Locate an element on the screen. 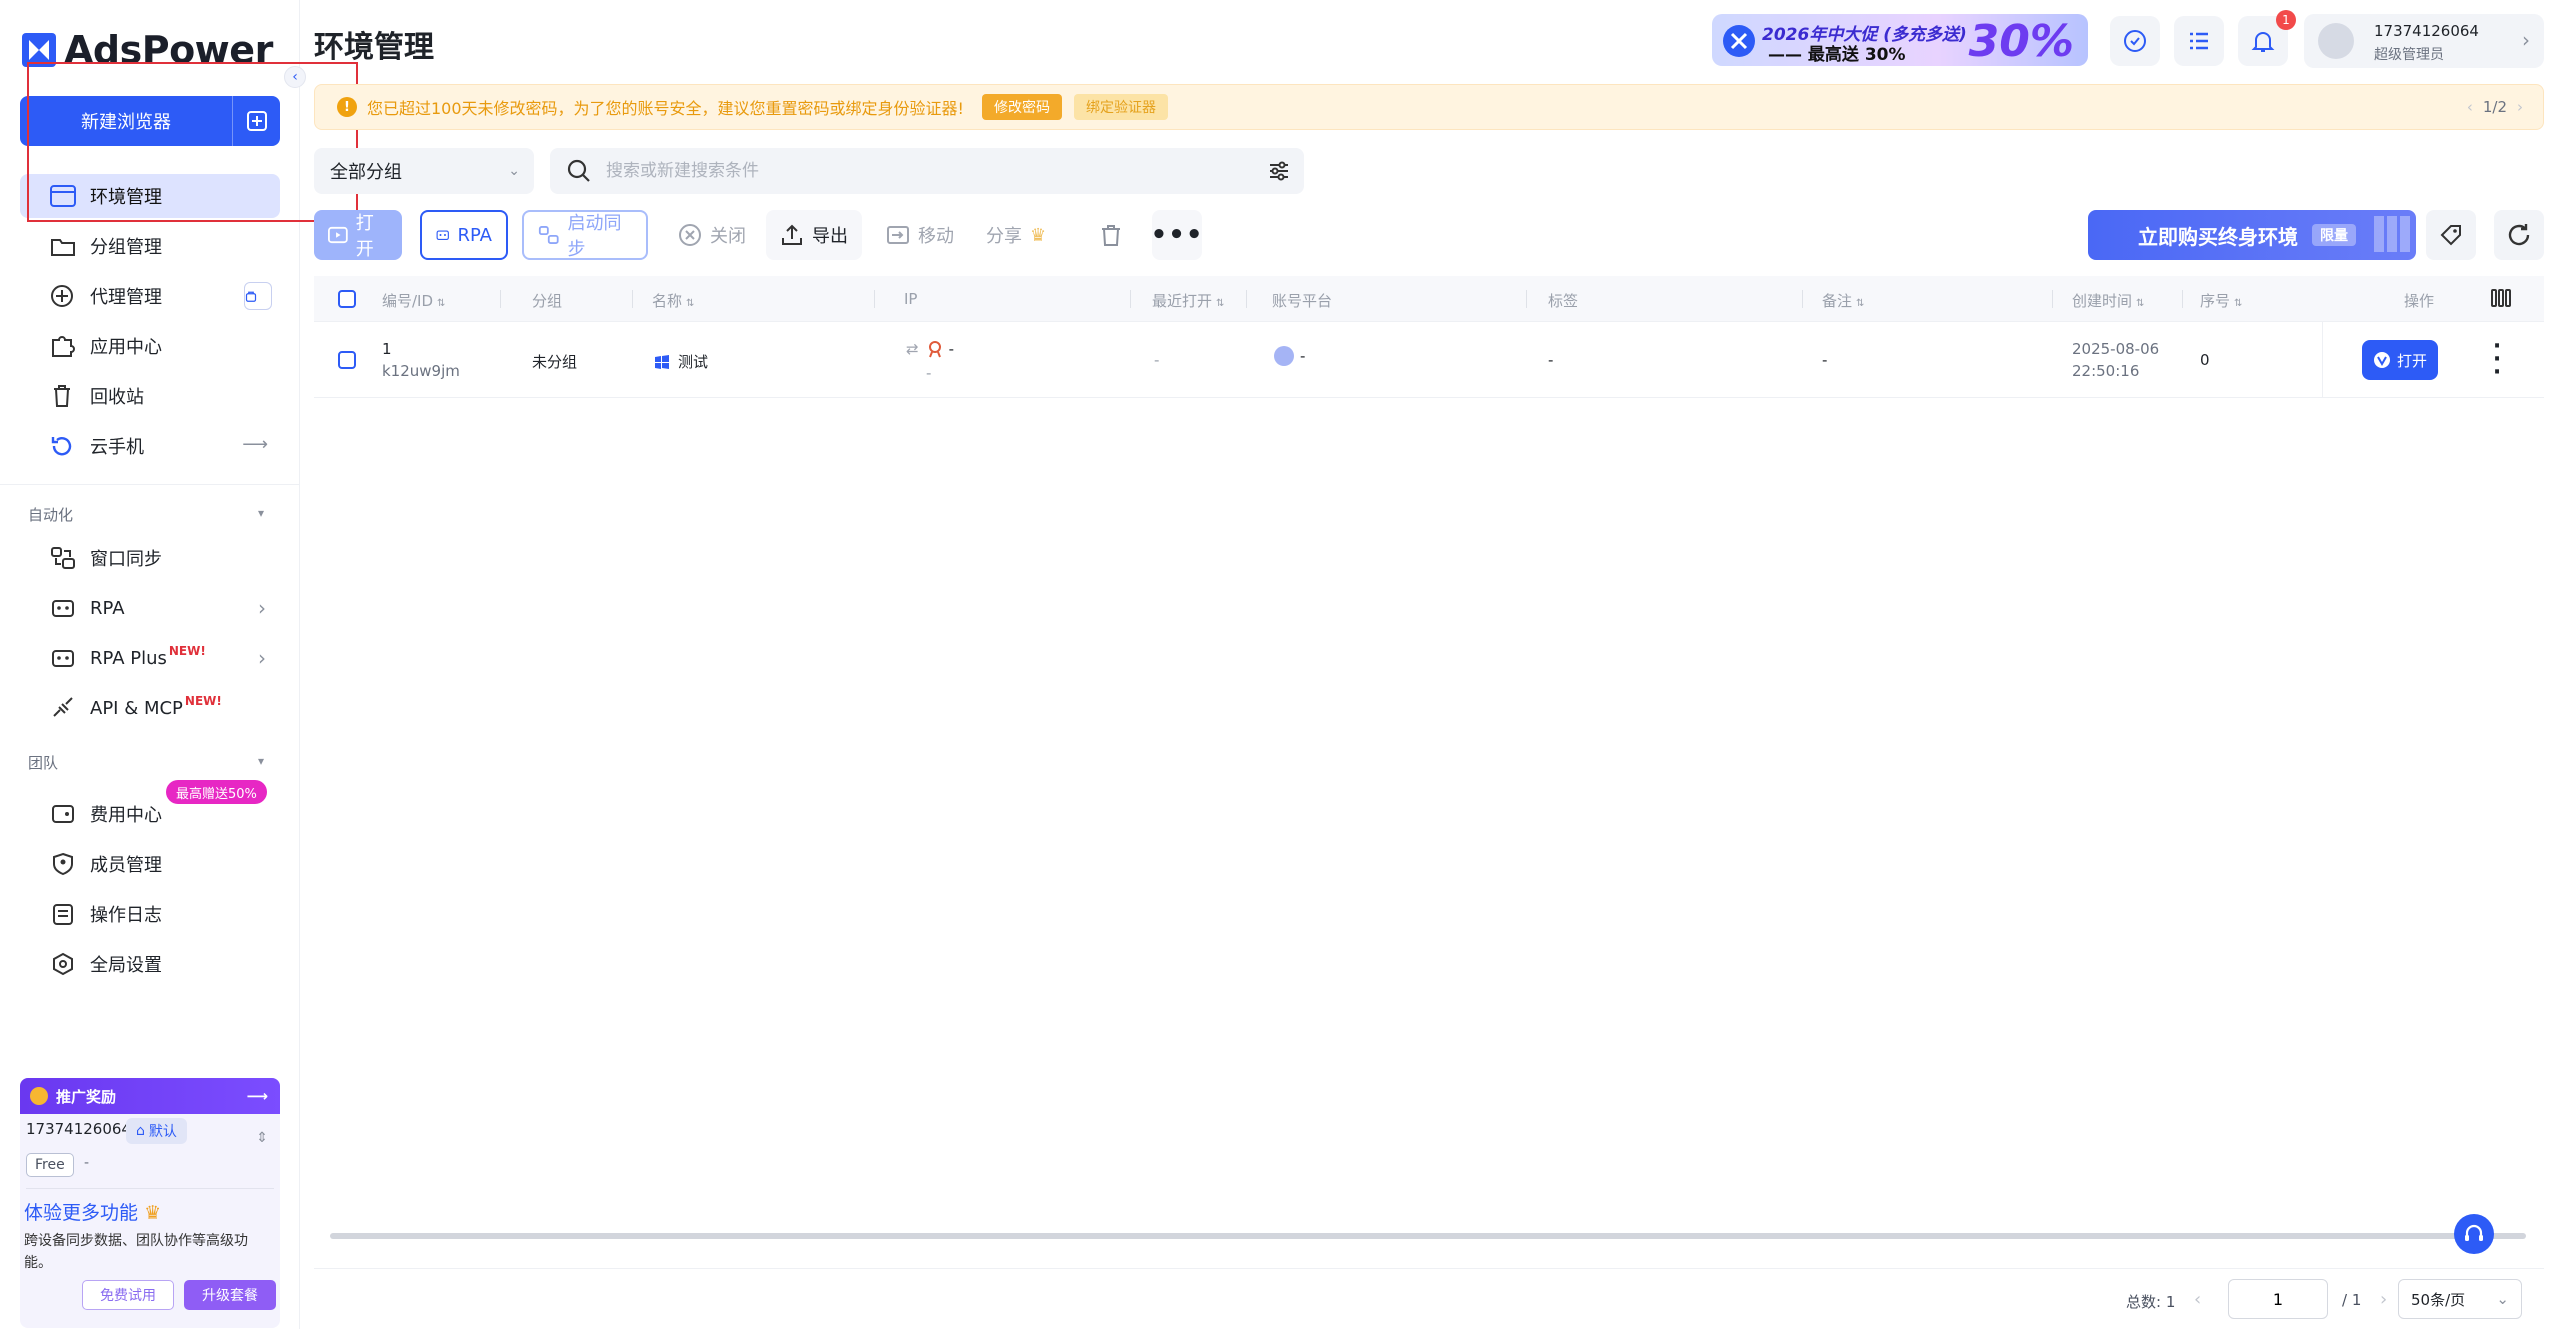  prev-page-button: ‹ is located at coordinates (2197, 1299).